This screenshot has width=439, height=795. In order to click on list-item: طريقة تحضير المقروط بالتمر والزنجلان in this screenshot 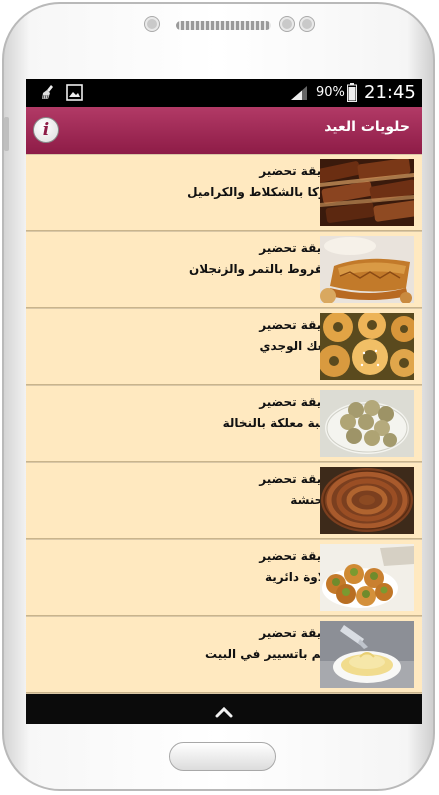, I will do `click(224, 270)`.